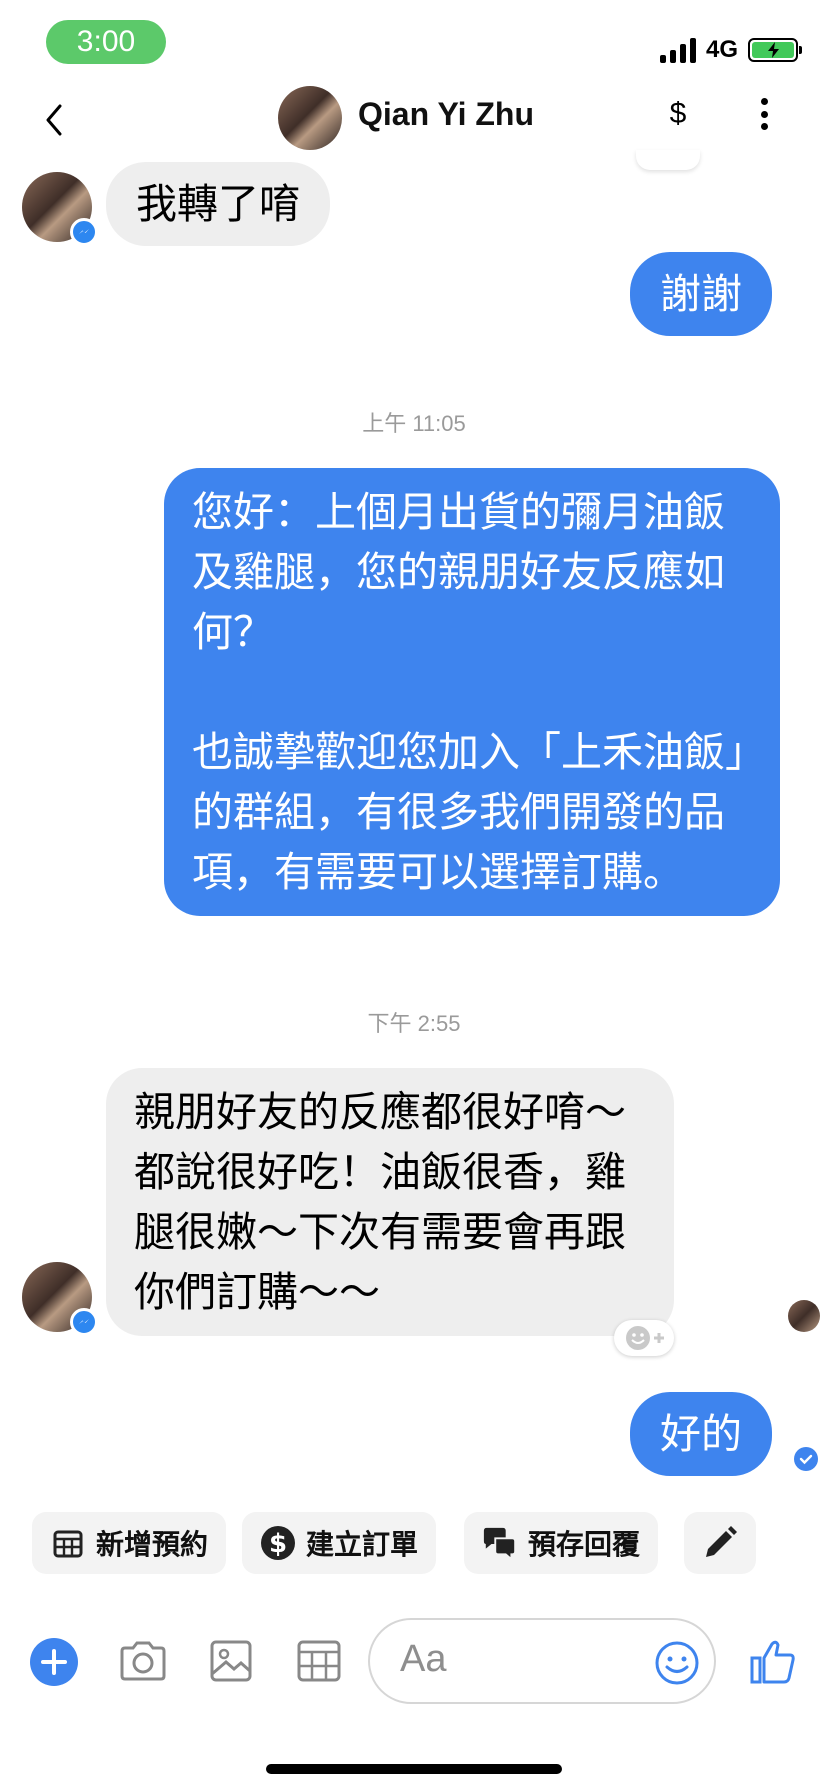 The image size is (828, 1792). What do you see at coordinates (804, 1316) in the screenshot?
I see `seen-avatar` at bounding box center [804, 1316].